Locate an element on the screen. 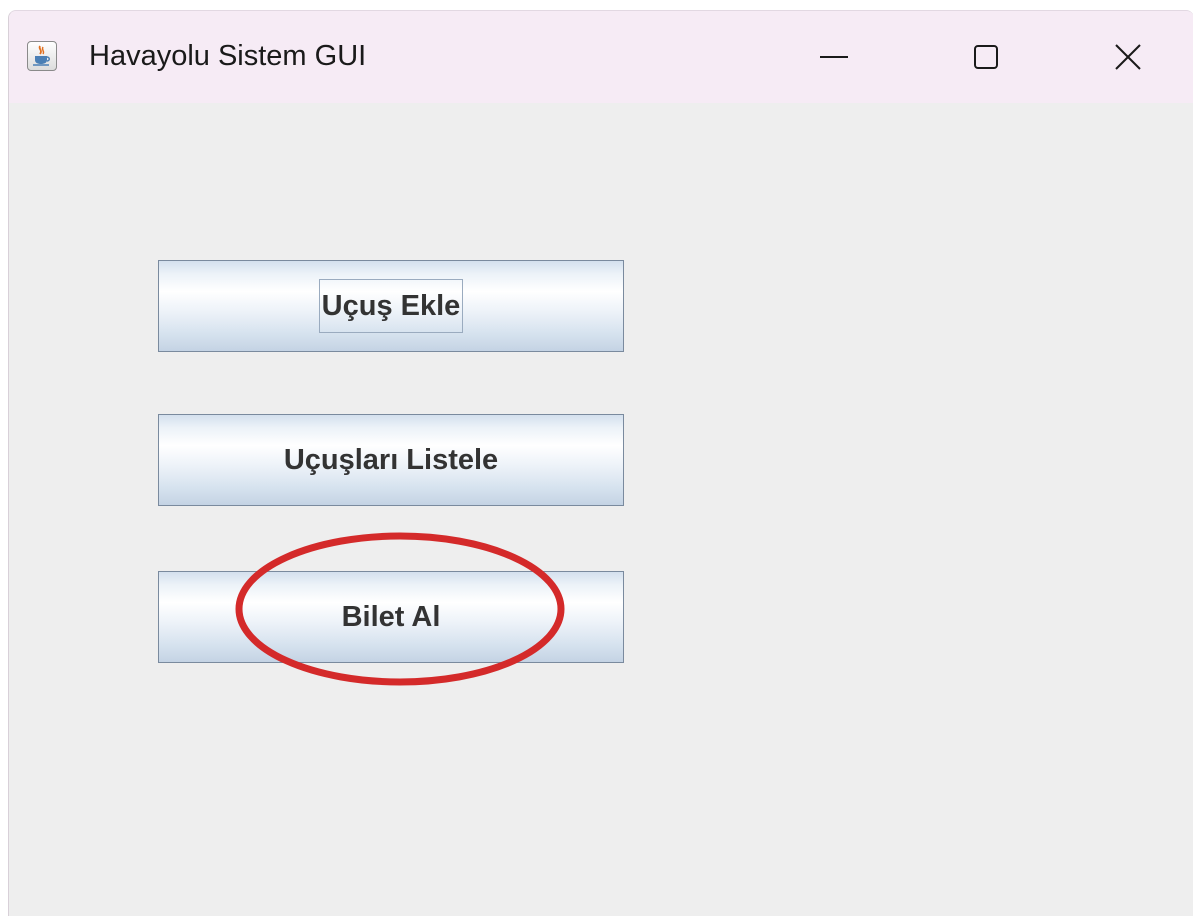  buy-ticket-label: Bilet Al is located at coordinates (391, 616).